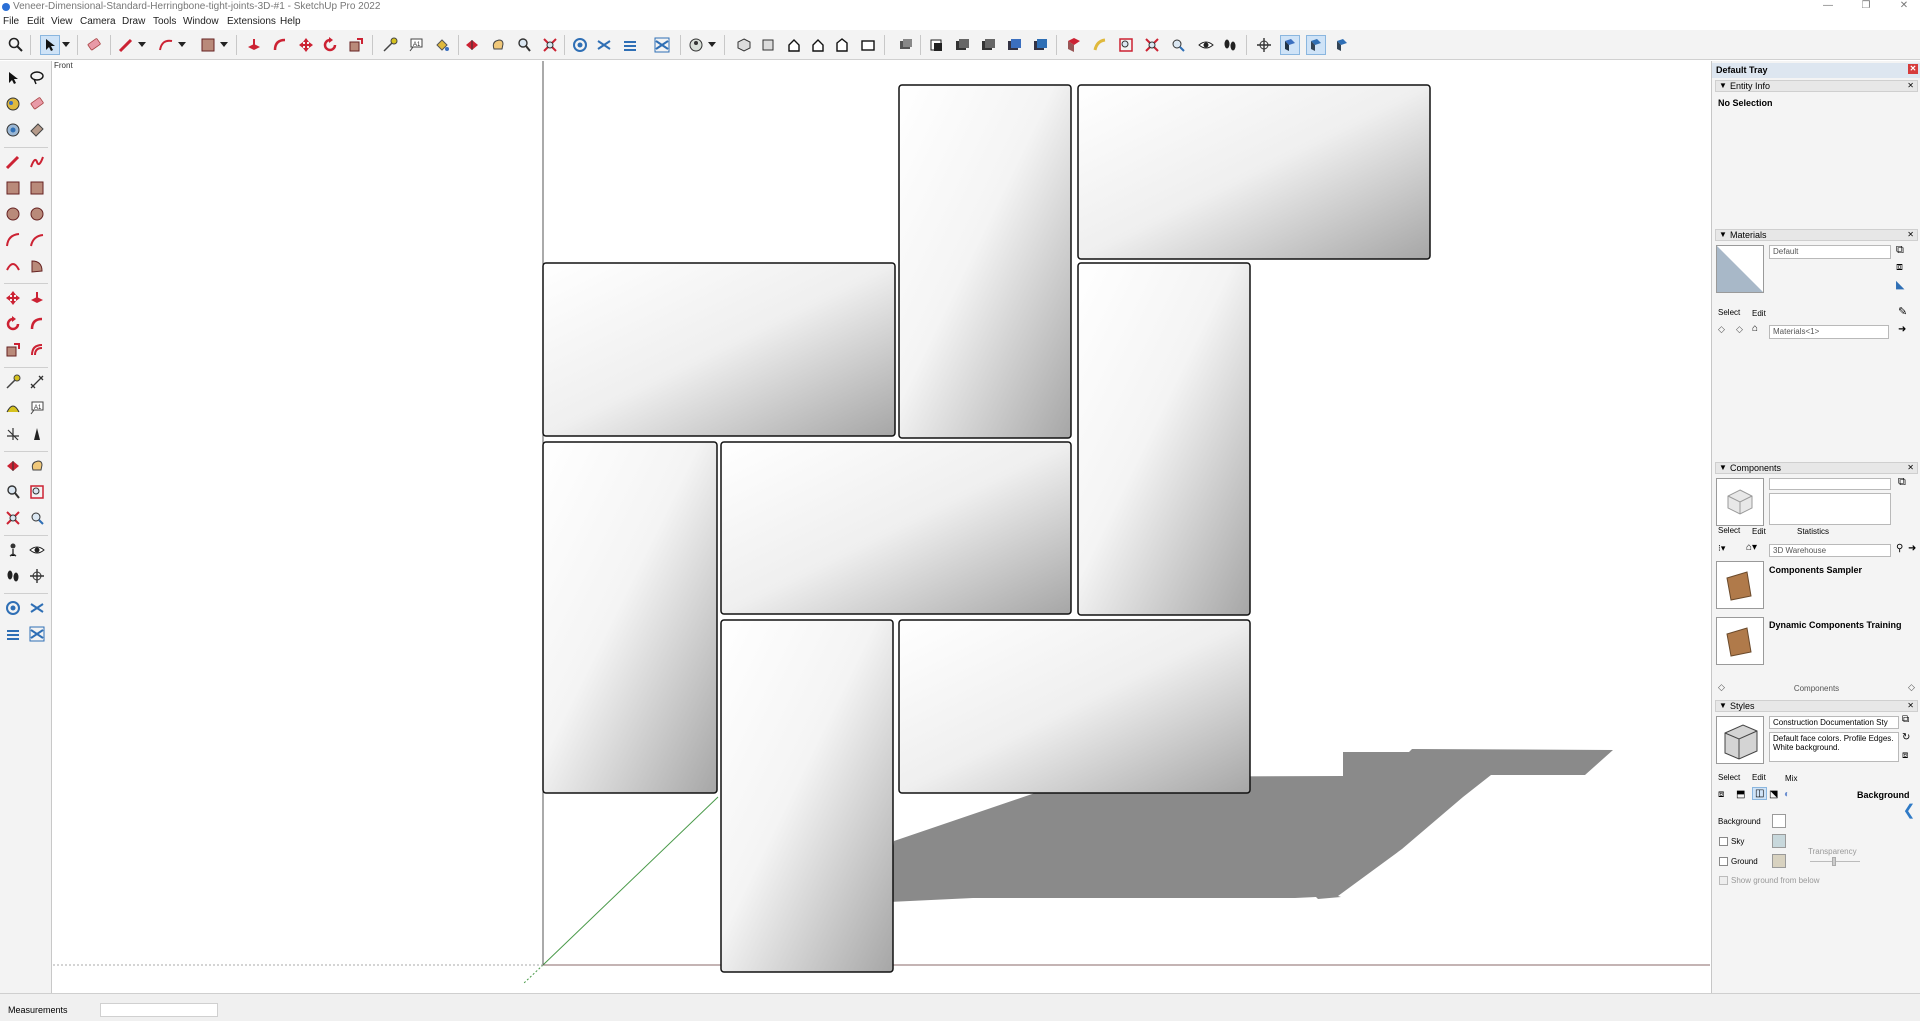 Image resolution: width=1920 pixels, height=1021 pixels. I want to click on paint-bucket-icon, so click(442, 45).